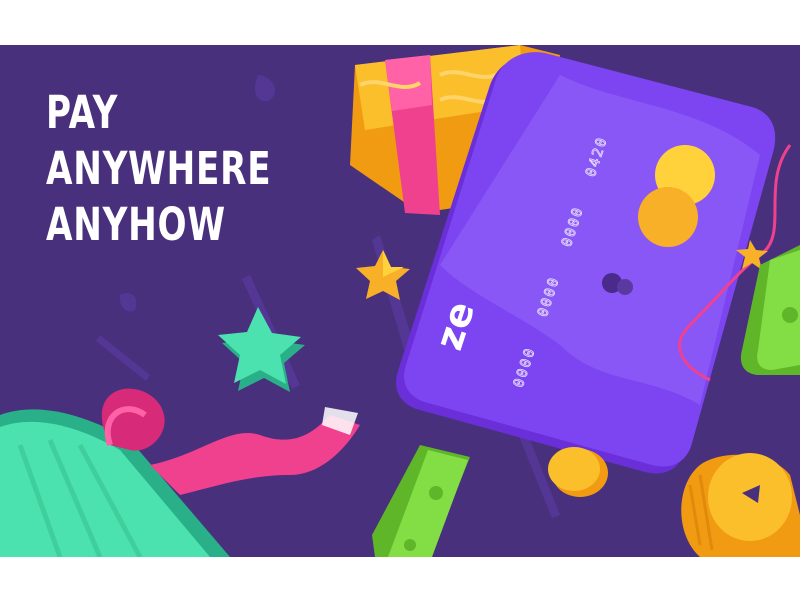 The width and height of the screenshot is (800, 600). What do you see at coordinates (740, 505) in the screenshot?
I see `coin-icon` at bounding box center [740, 505].